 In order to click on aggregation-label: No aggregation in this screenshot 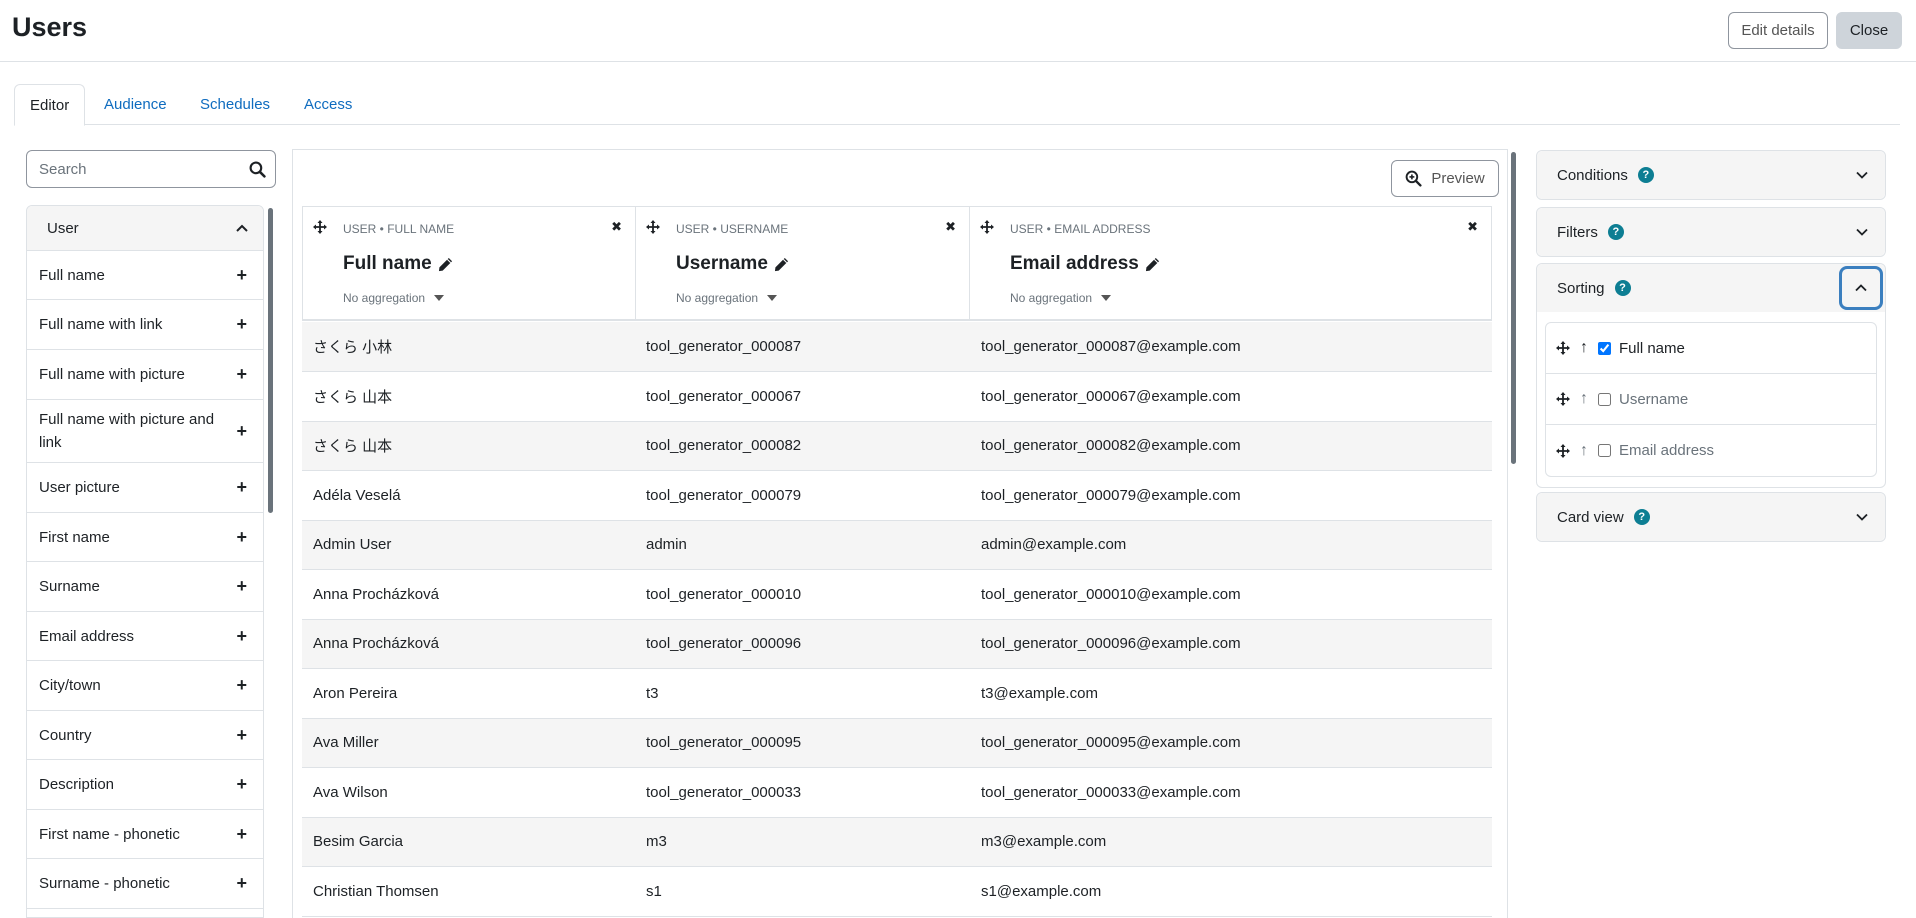, I will do `click(717, 298)`.